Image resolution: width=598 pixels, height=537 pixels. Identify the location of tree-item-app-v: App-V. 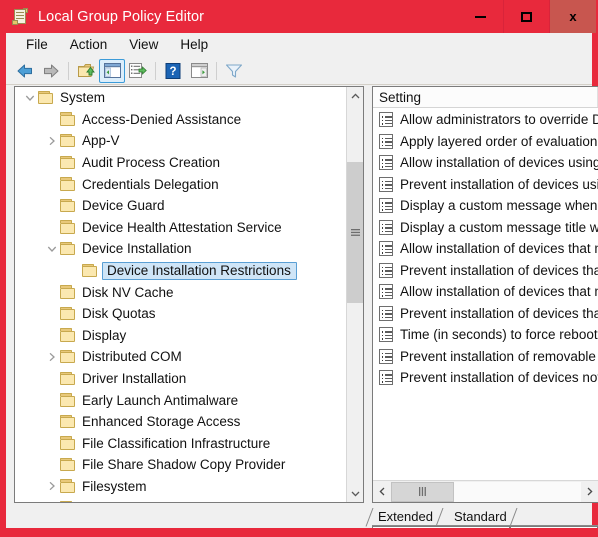
(180, 141).